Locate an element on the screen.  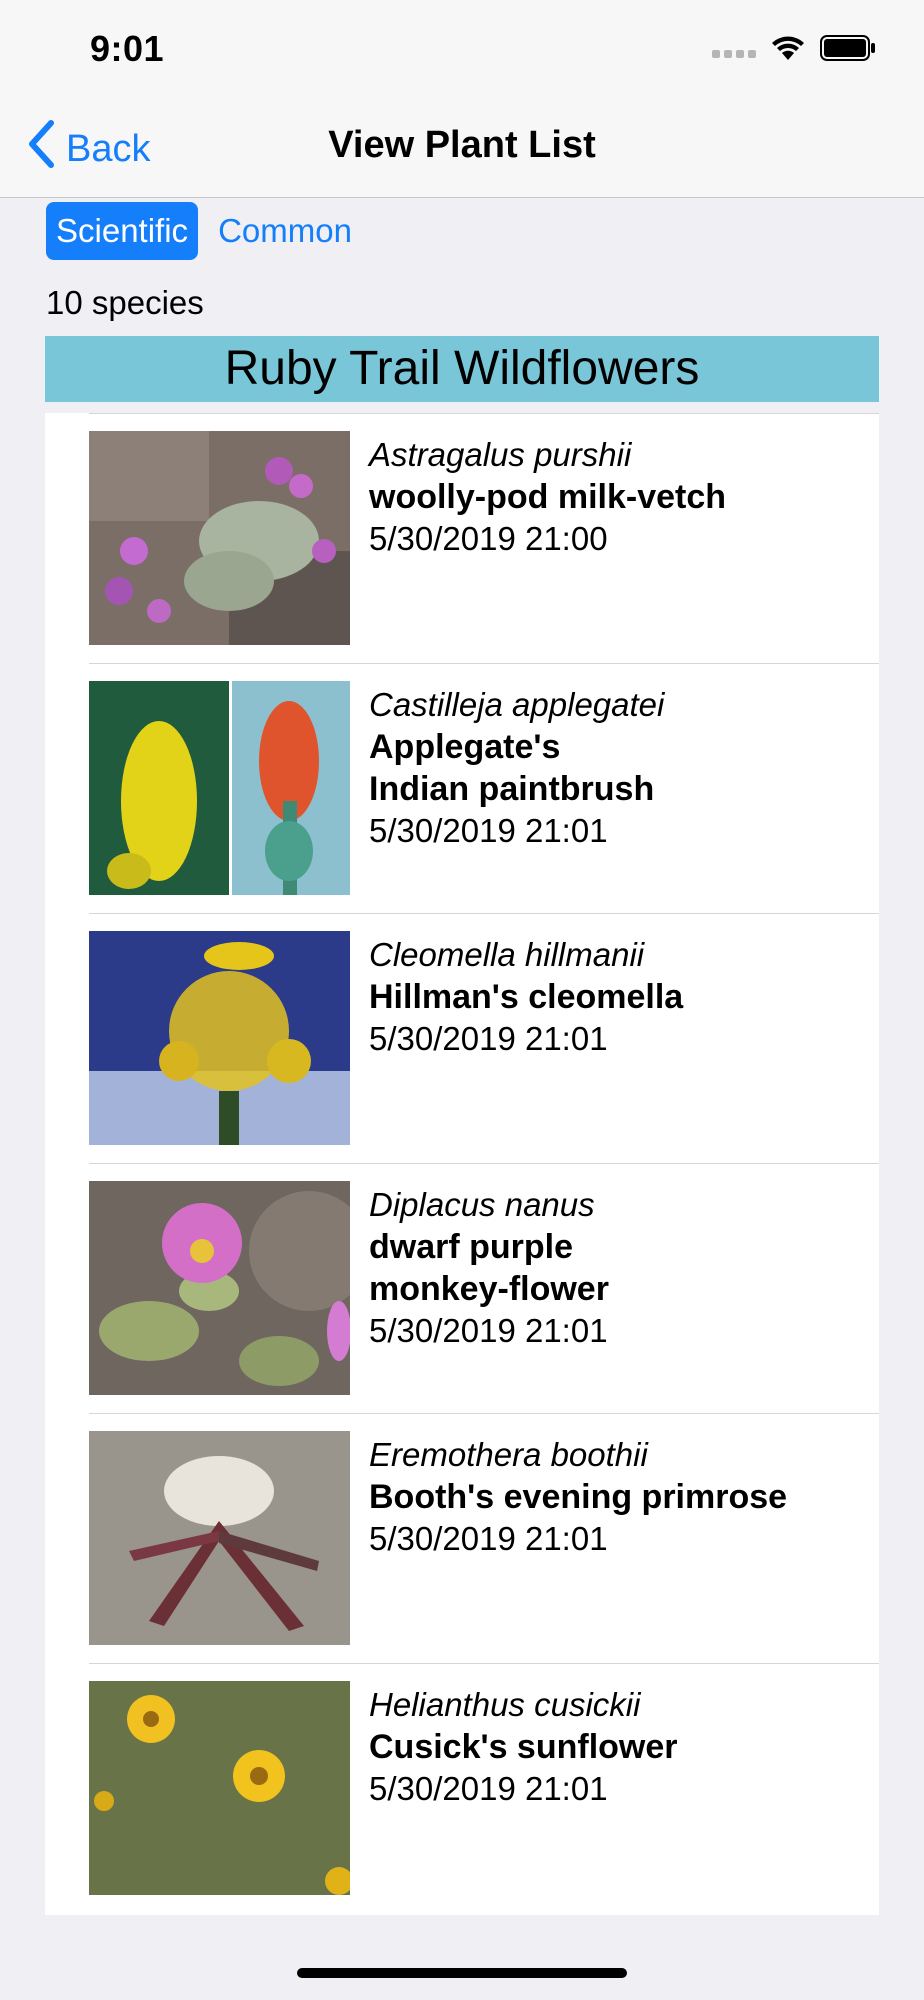
scientific-name: Castilleja applegatei is located at coordinates (517, 704).